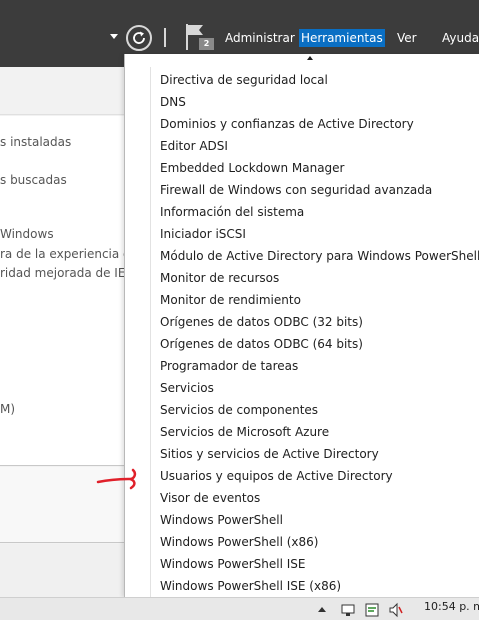 This screenshot has height=620, width=479. I want to click on property-text: s buscadas, so click(33, 180).